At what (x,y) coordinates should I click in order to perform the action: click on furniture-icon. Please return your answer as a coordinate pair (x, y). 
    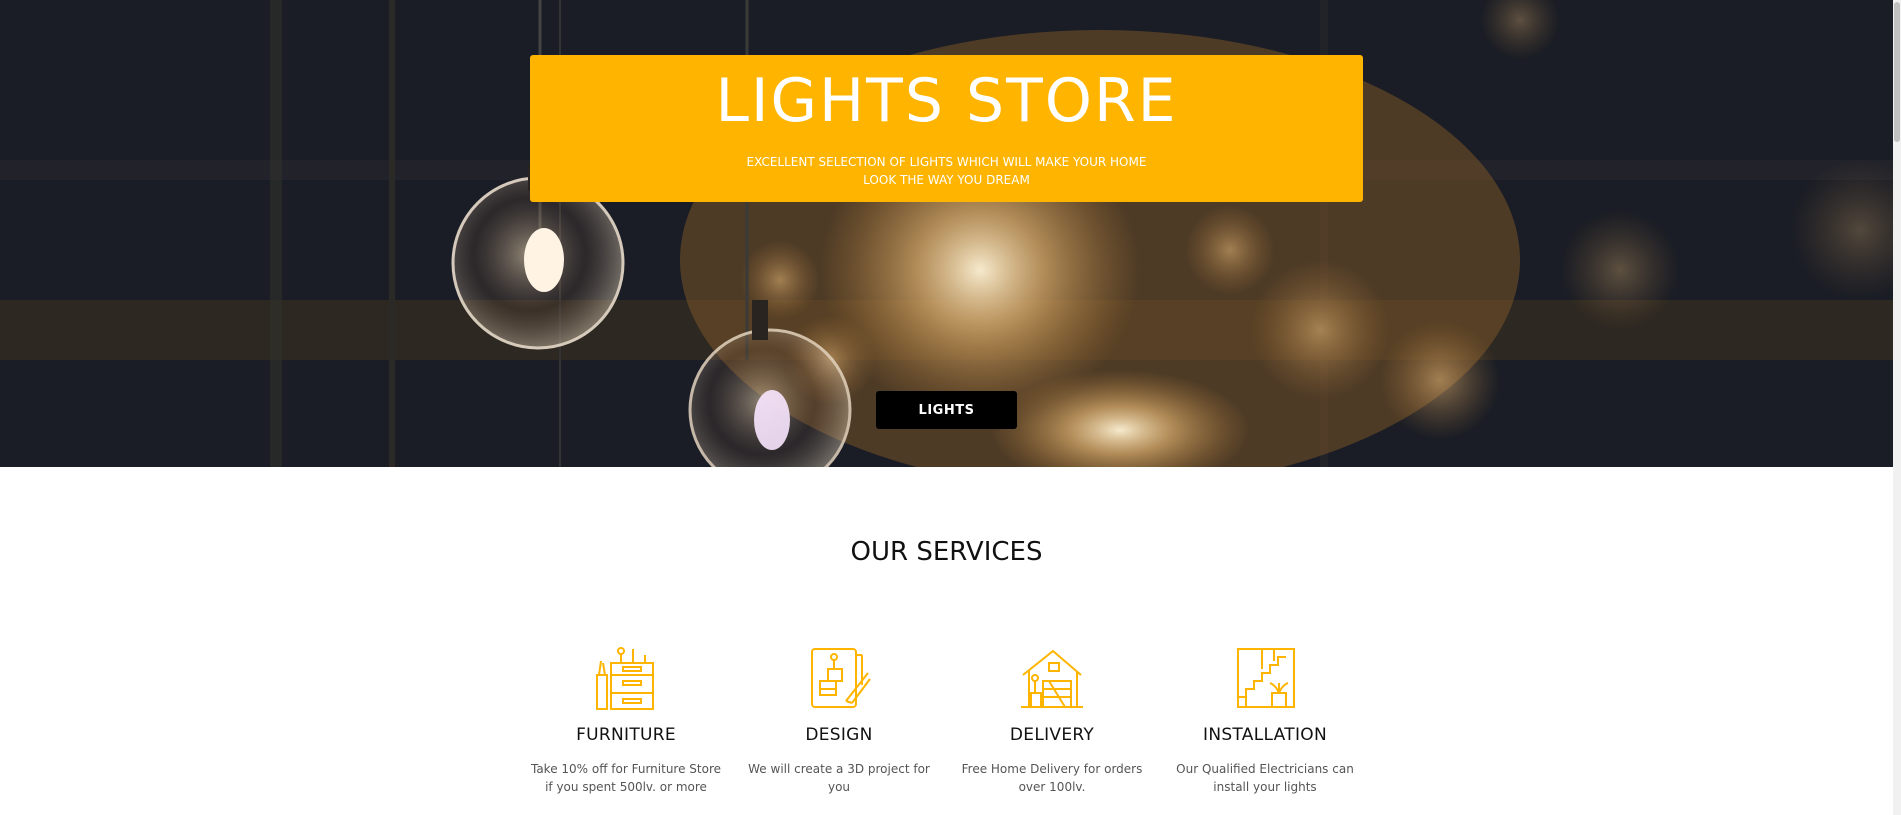
    Looking at the image, I should click on (625, 678).